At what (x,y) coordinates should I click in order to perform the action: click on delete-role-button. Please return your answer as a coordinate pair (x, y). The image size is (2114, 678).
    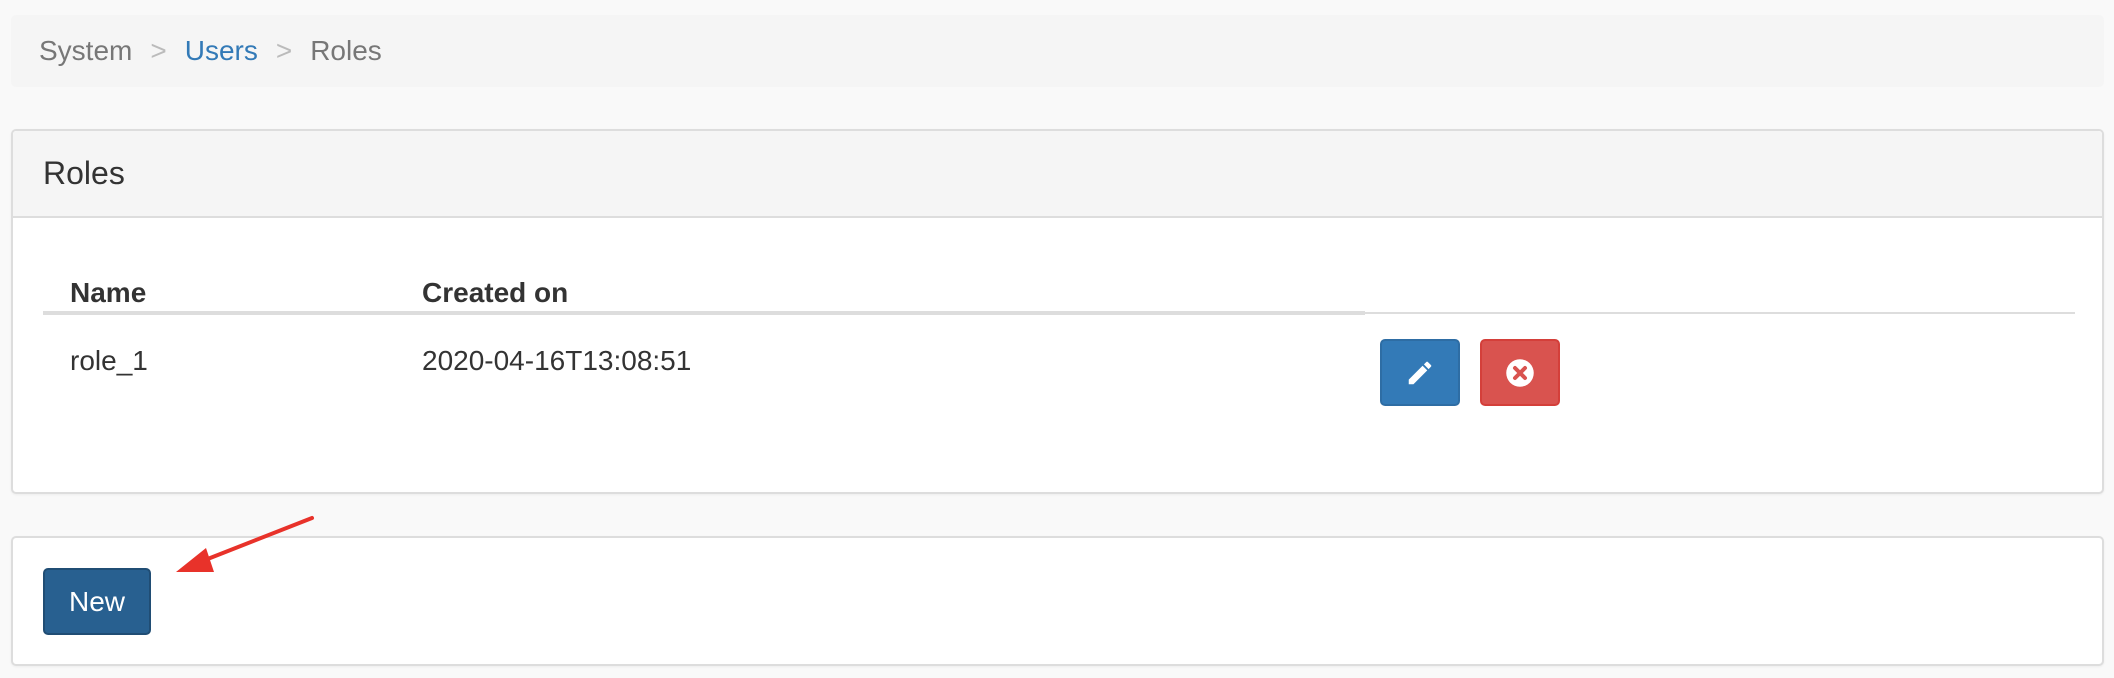
    Looking at the image, I should click on (1520, 372).